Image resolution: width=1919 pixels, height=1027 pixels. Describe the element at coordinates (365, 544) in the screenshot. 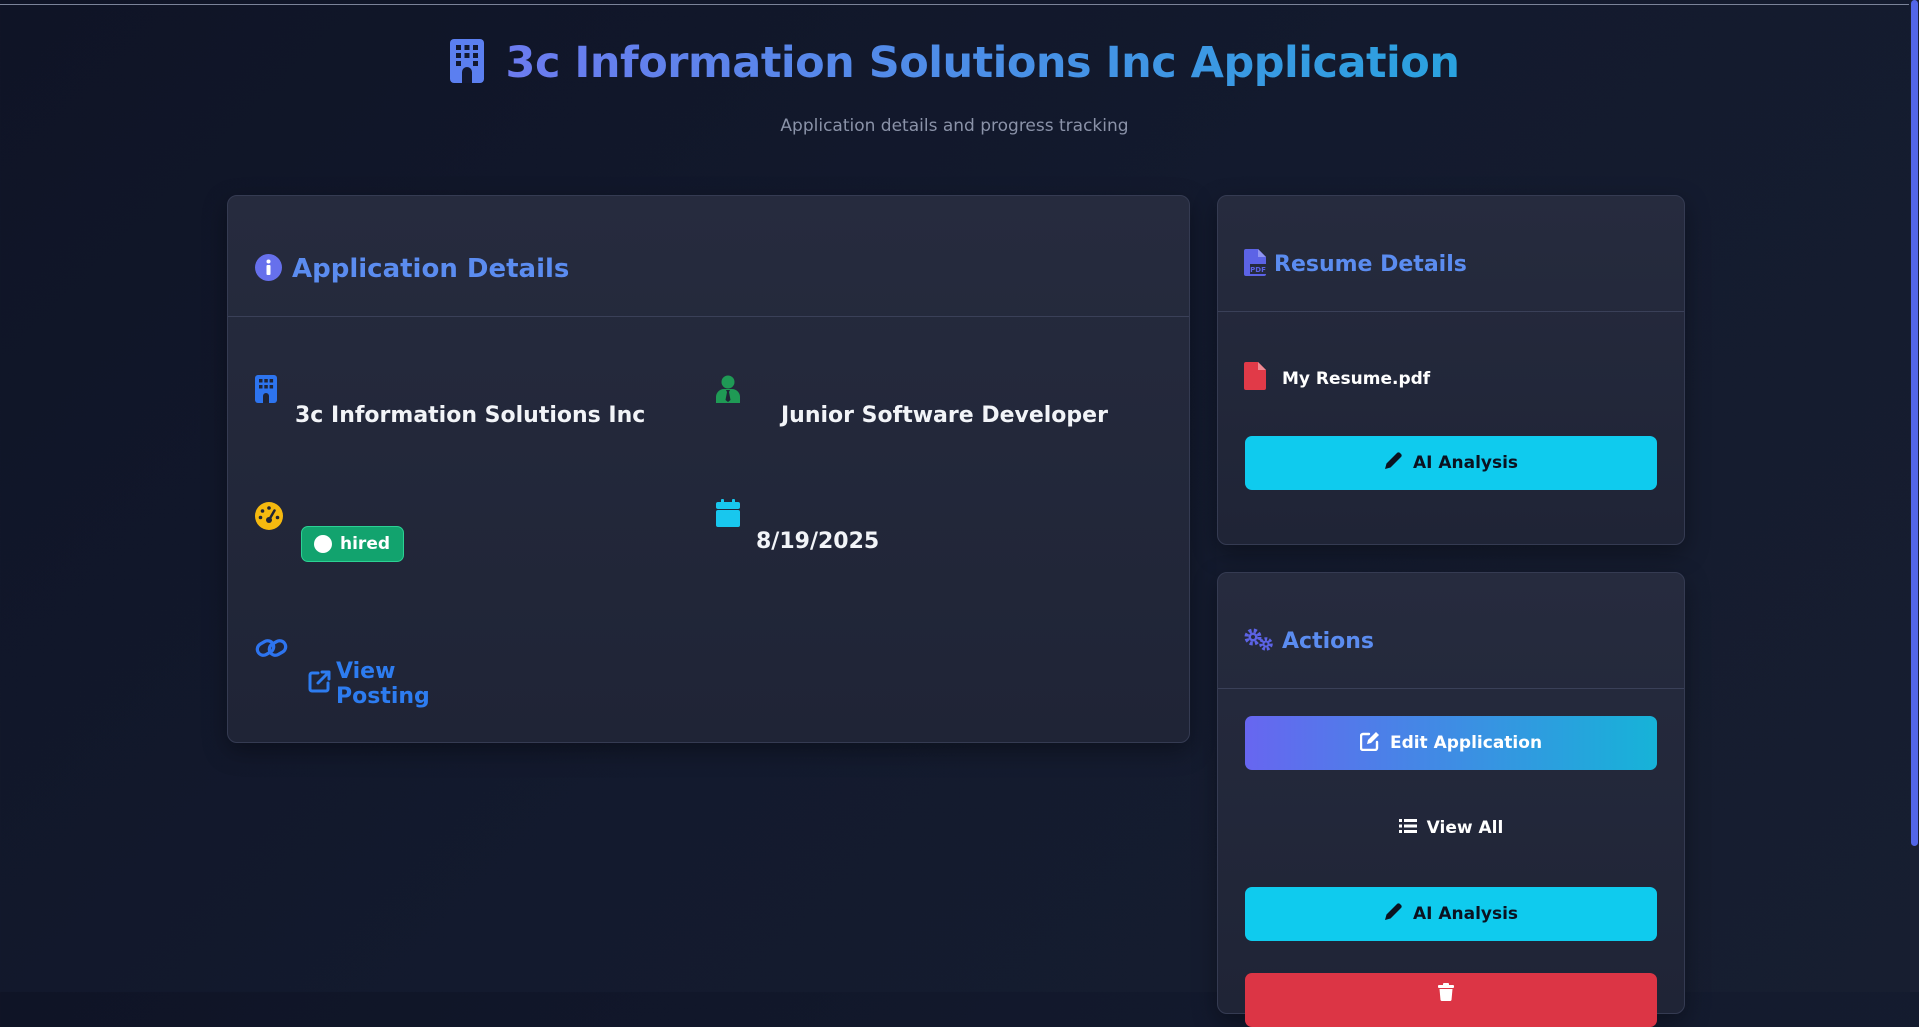

I see `status-label: hired` at that location.